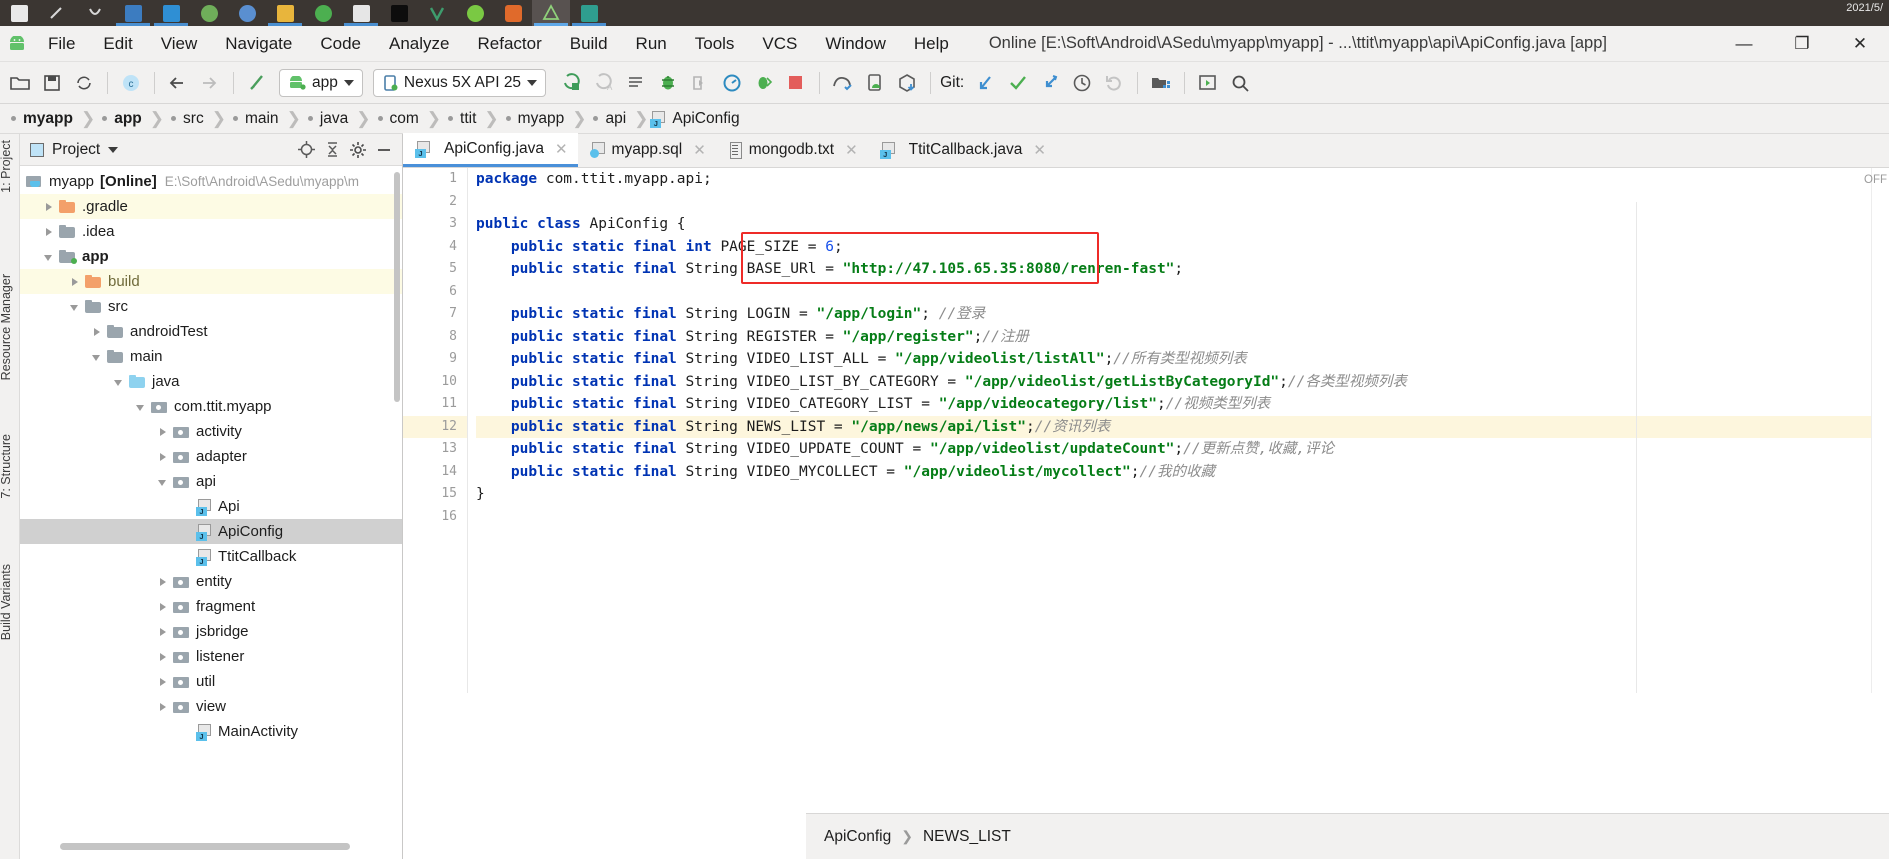 The width and height of the screenshot is (1889, 859). I want to click on breadcrumb-item-app: app, so click(119, 119).